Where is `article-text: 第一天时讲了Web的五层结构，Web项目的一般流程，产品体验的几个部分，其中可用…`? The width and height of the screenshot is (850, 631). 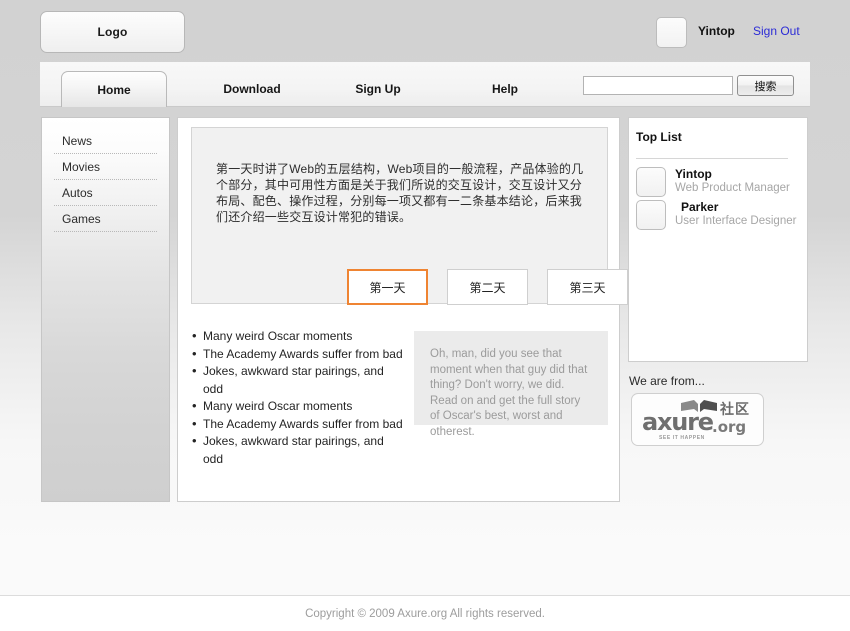
article-text: 第一天时讲了Web的五层结构，Web项目的一般流程，产品体验的几个部分，其中可用… is located at coordinates (400, 193).